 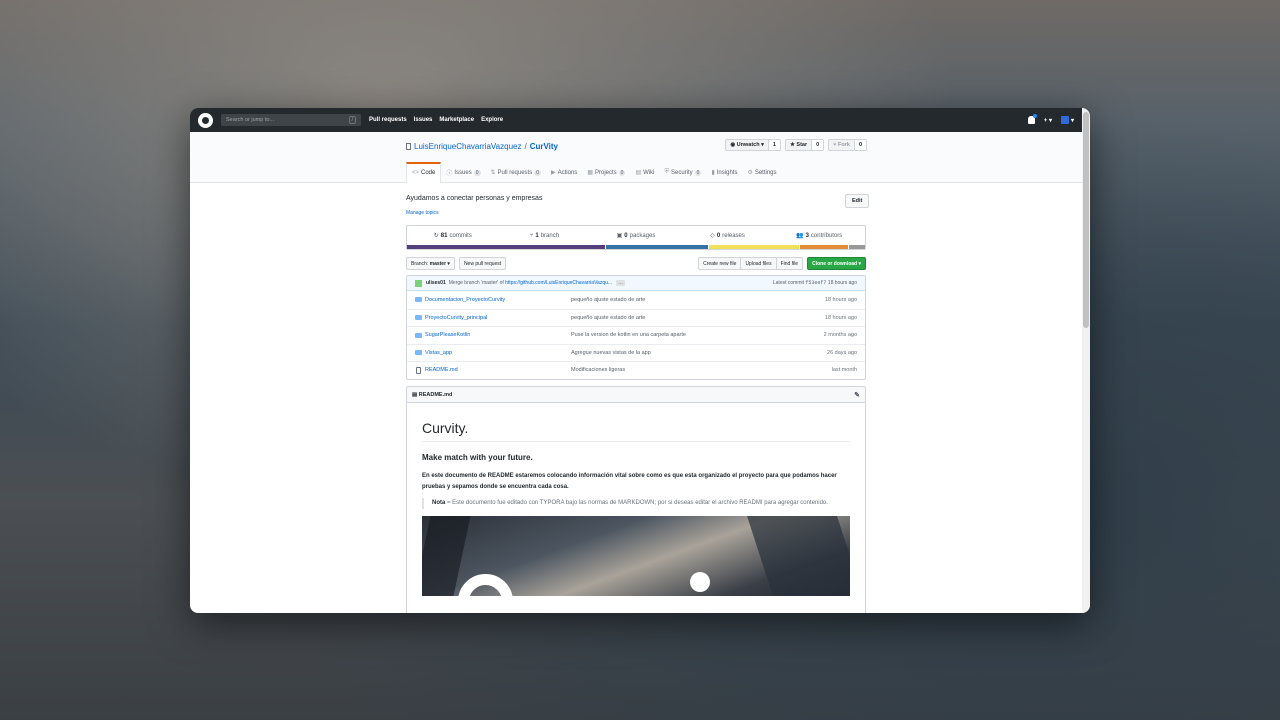 I want to click on readme-header: ▤ README.md ✎, so click(x=636, y=395).